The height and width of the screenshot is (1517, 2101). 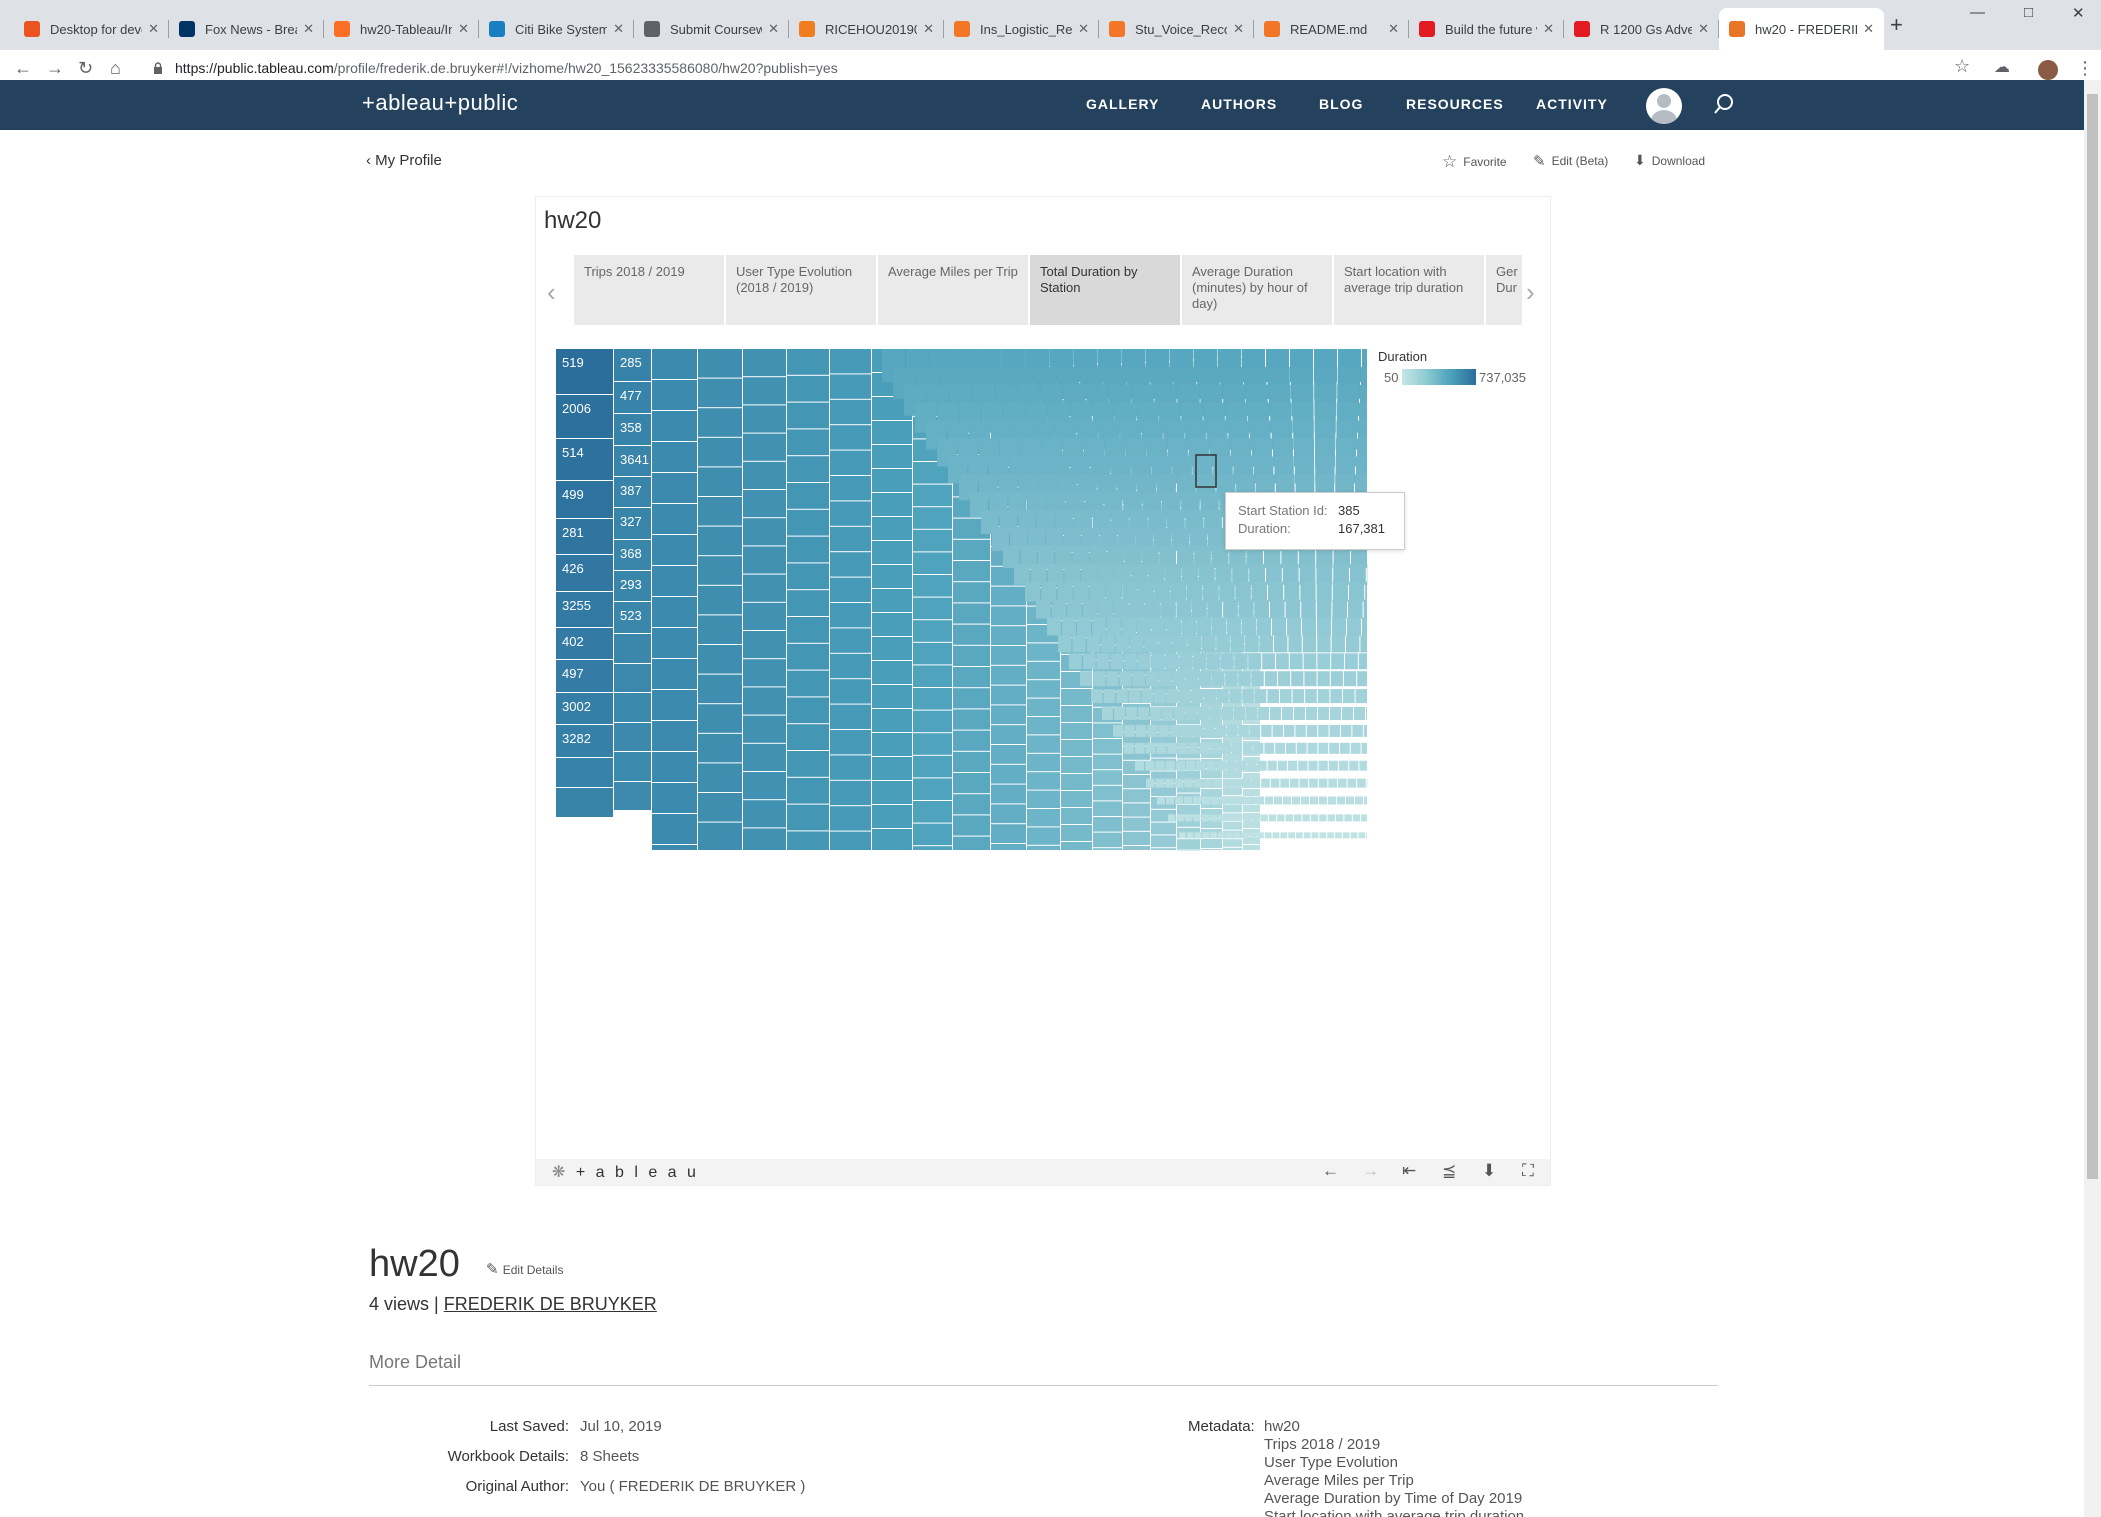 What do you see at coordinates (1489, 1171) in the screenshot?
I see `download-viz-icon: ⬇` at bounding box center [1489, 1171].